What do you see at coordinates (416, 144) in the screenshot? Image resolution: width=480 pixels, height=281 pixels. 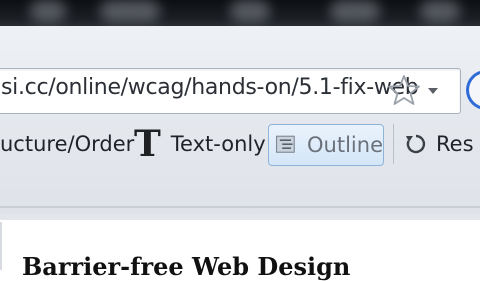 I see `reset-icon` at bounding box center [416, 144].